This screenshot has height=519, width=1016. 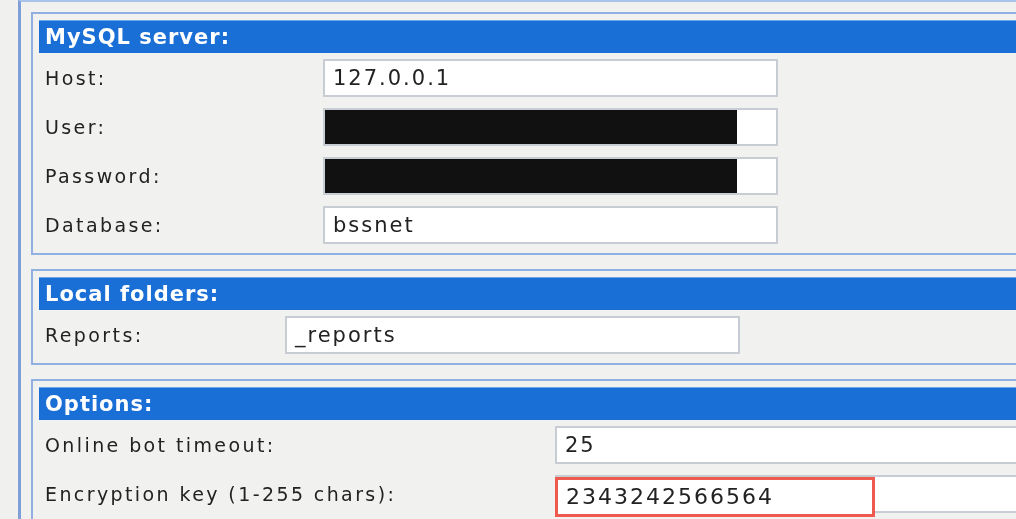 I want to click on input-field: 2343242566564, so click(x=715, y=496).